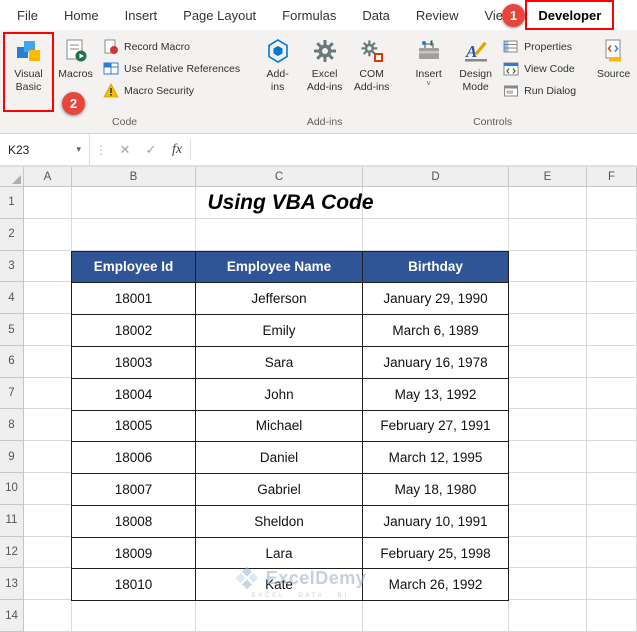  I want to click on table-cell: February 27, 1991, so click(435, 426).